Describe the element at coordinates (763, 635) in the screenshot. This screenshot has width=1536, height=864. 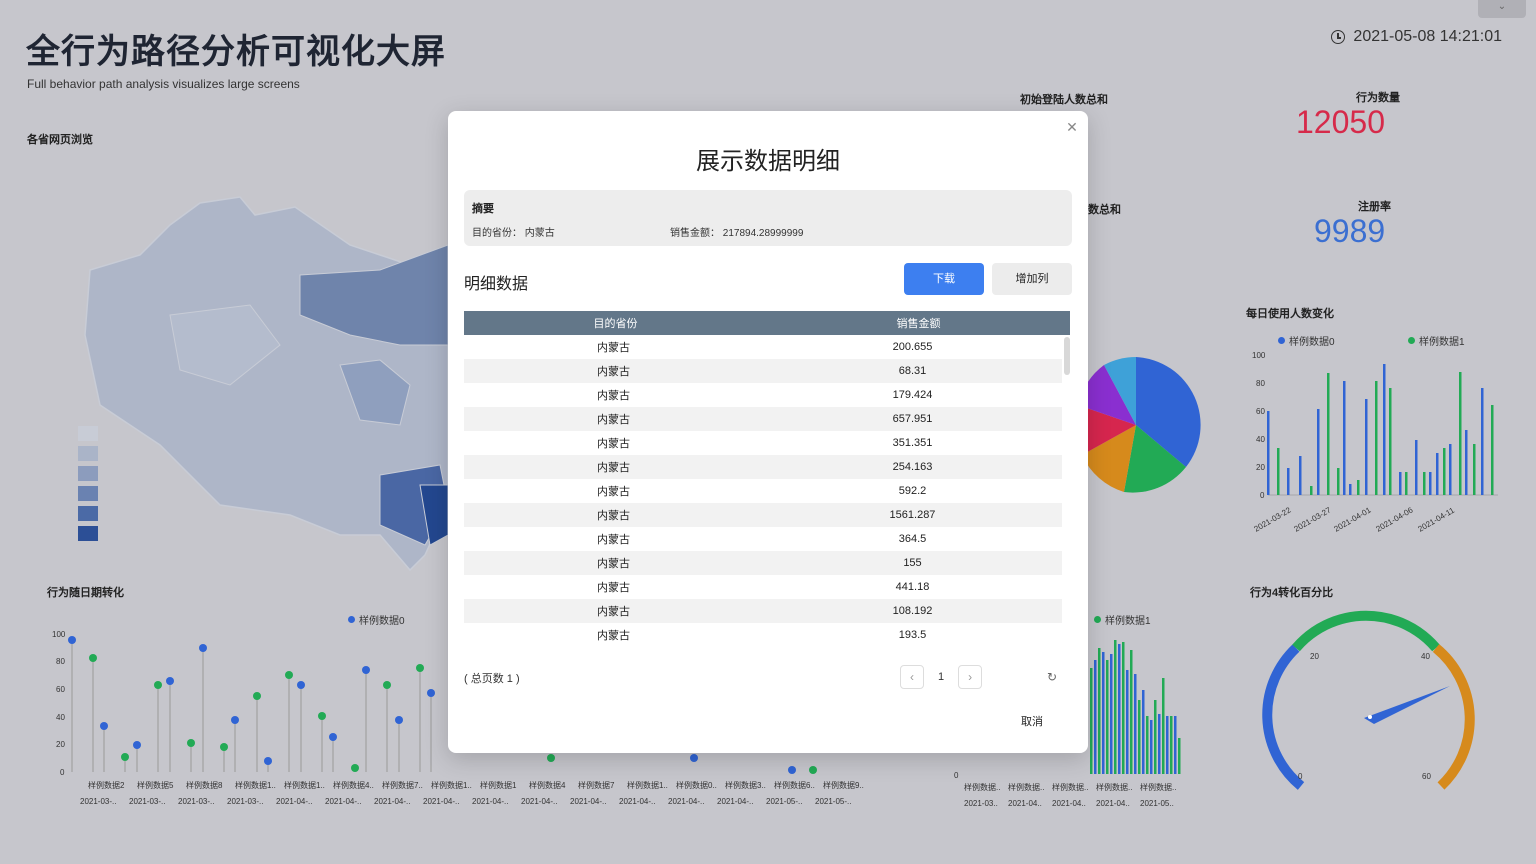
I see `table-row: 内蒙古 193.5` at that location.